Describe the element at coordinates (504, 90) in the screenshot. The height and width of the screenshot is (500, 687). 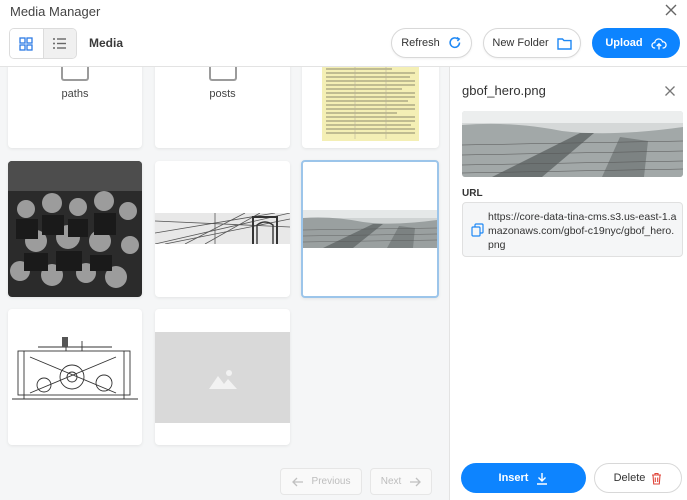
I see `file-name: gbof_hero.png` at that location.